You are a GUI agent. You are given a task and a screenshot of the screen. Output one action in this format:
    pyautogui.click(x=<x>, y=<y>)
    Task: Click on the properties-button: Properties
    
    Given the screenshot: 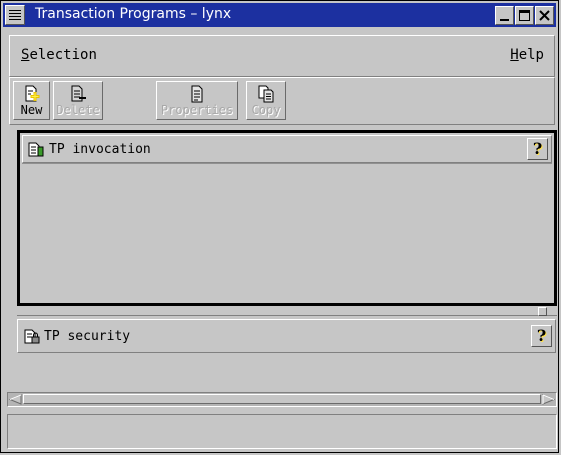 What is the action you would take?
    pyautogui.click(x=197, y=100)
    